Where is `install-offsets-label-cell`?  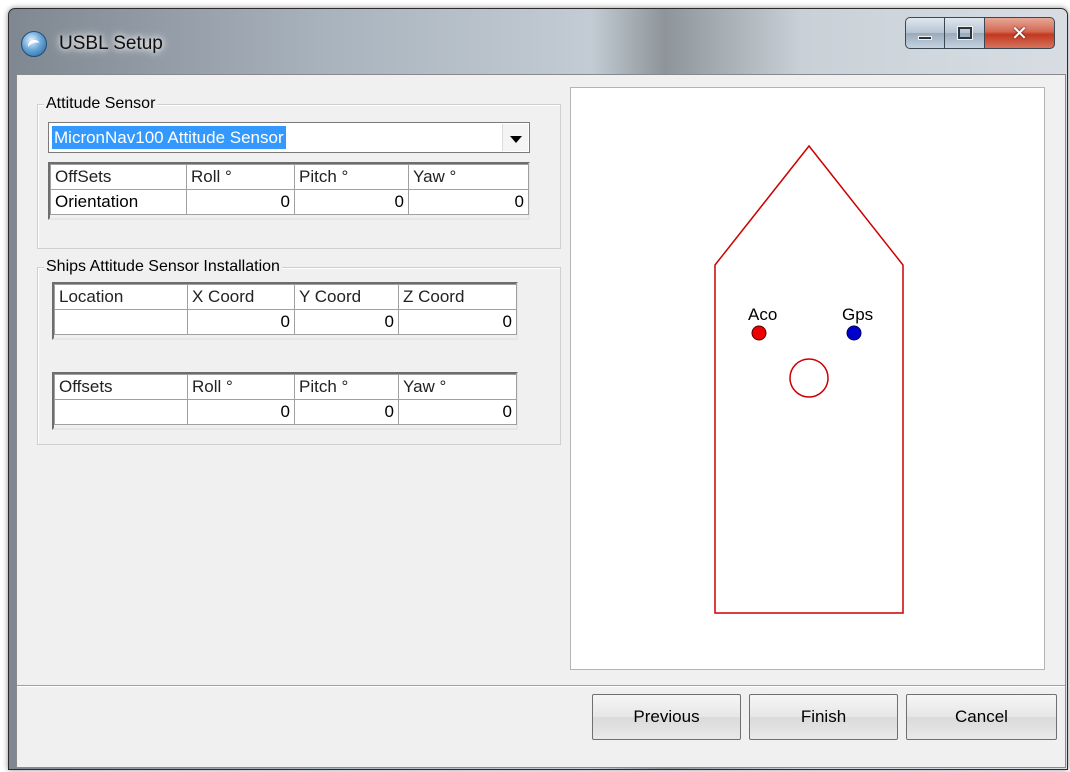
install-offsets-label-cell is located at coordinates (121, 412).